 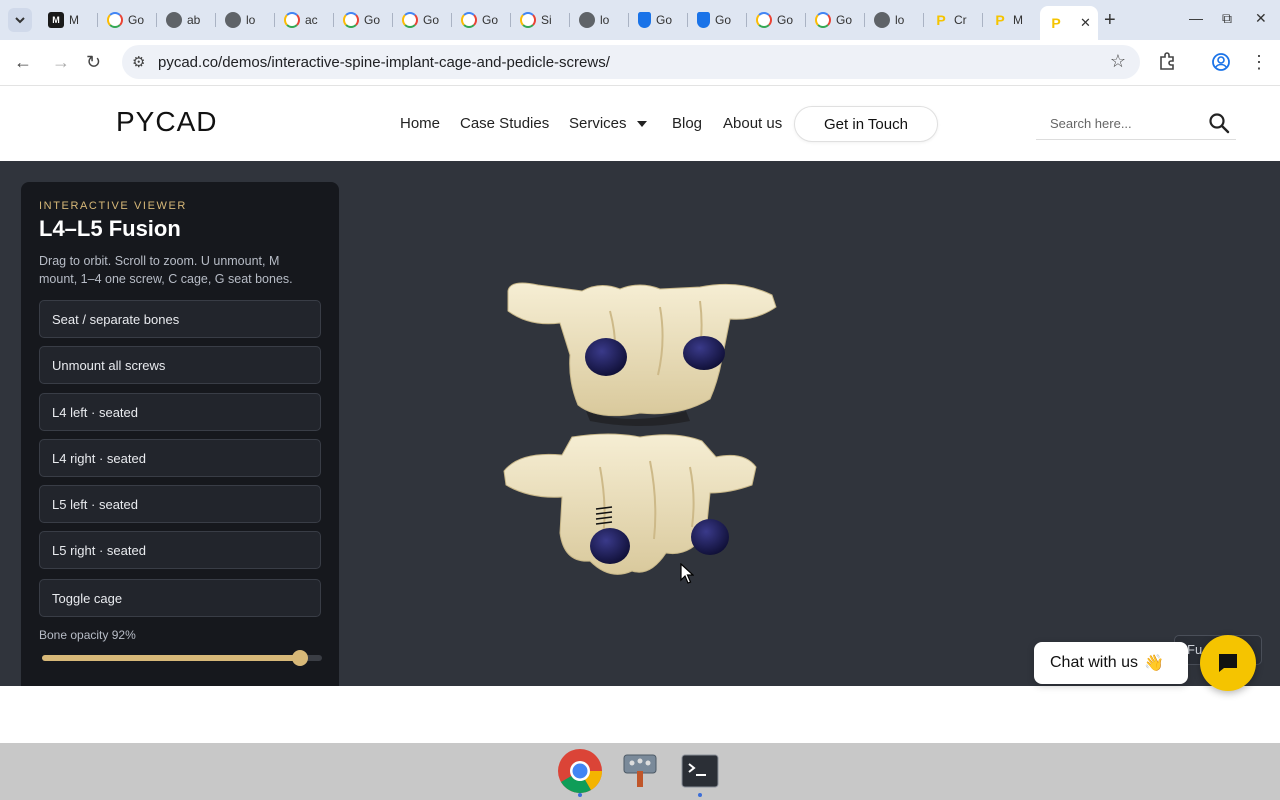 I want to click on mouse-cursor-icon, so click(x=687, y=573).